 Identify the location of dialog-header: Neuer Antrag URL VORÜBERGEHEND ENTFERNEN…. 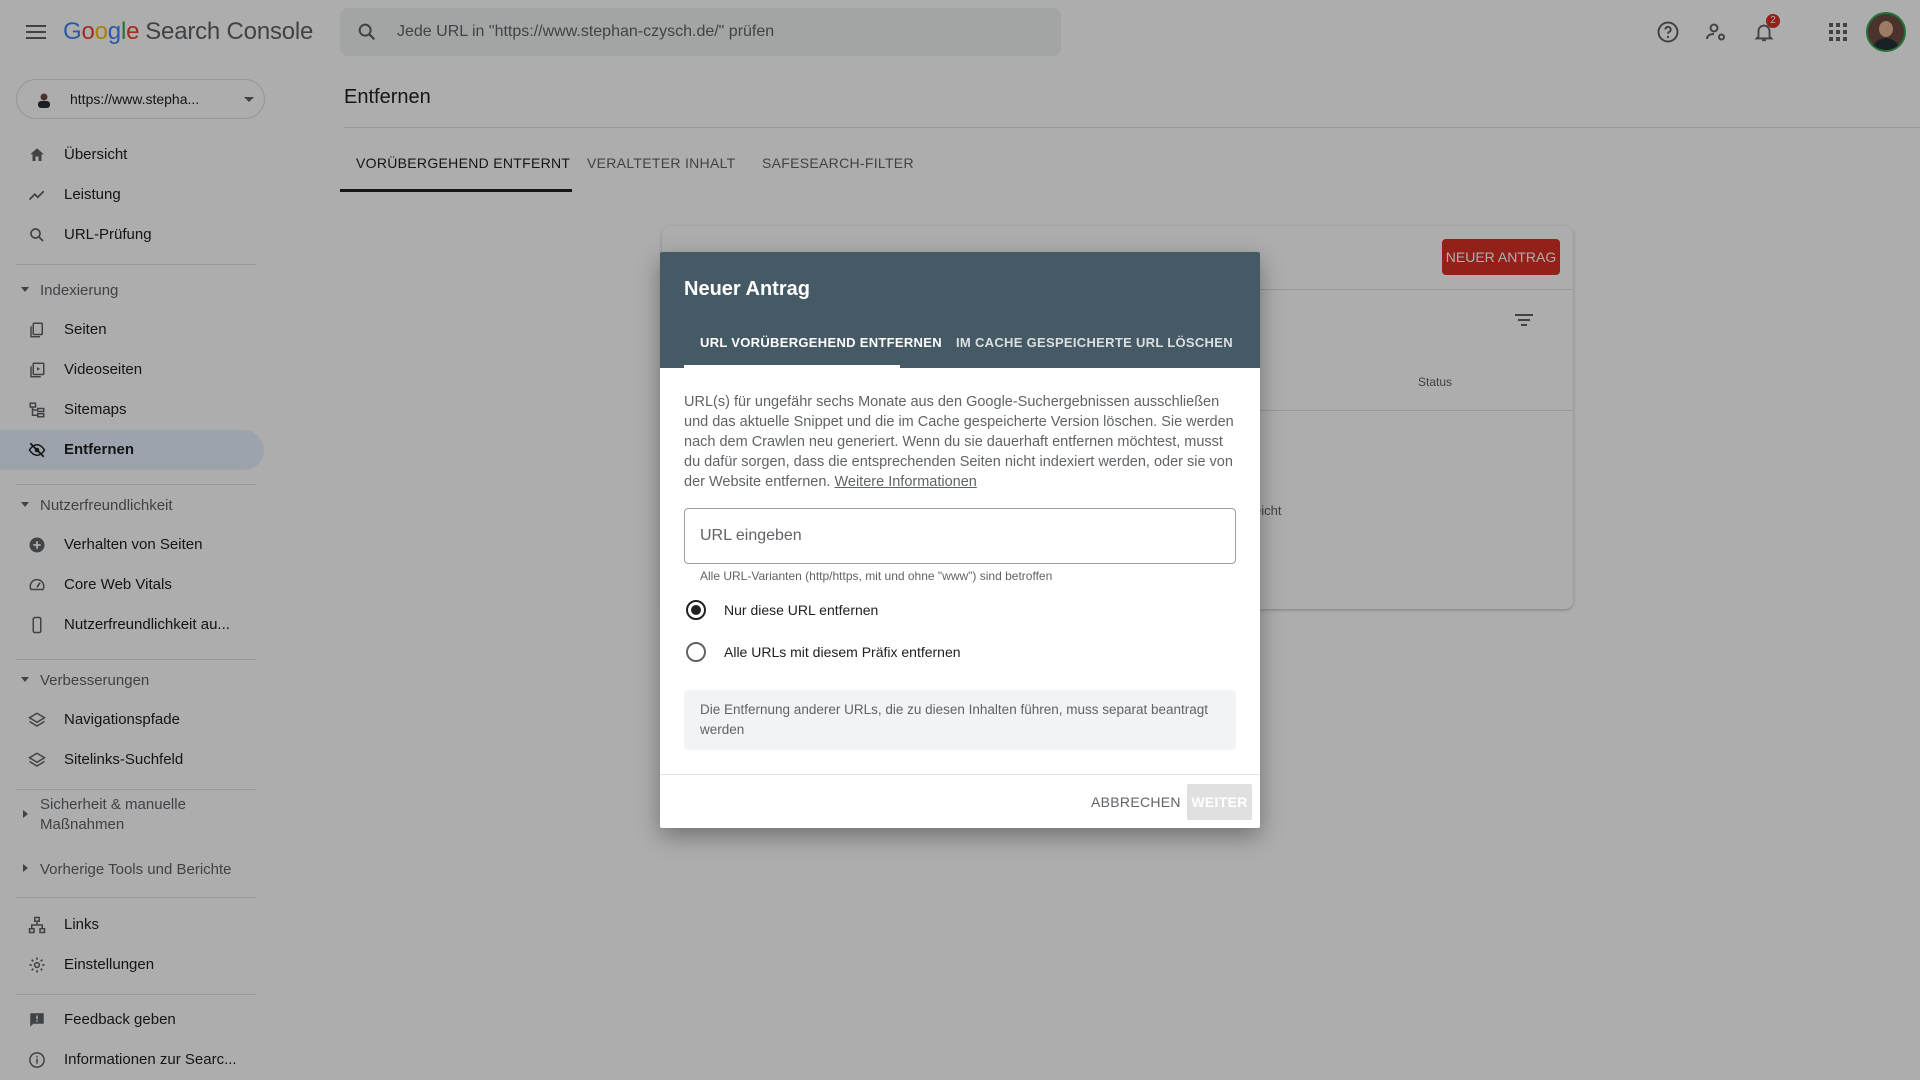
(960, 310).